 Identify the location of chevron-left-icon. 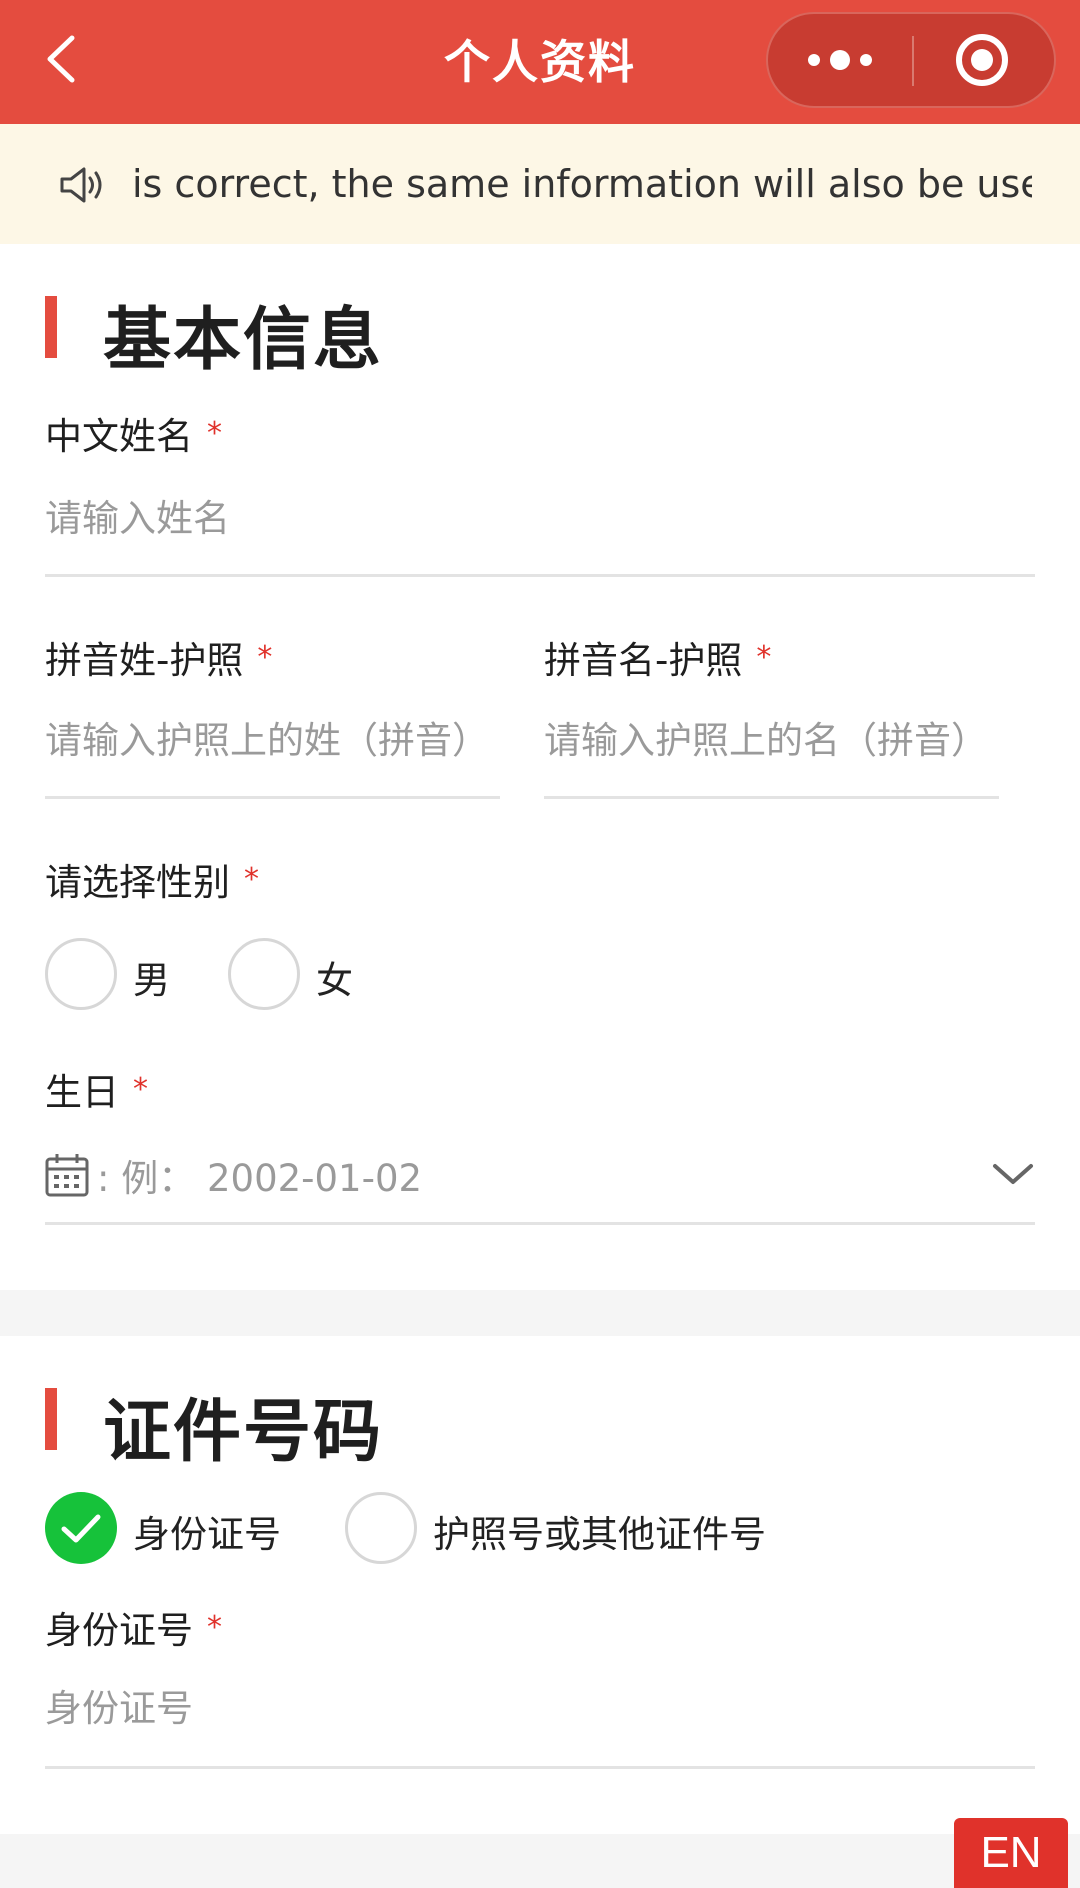
(61, 59).